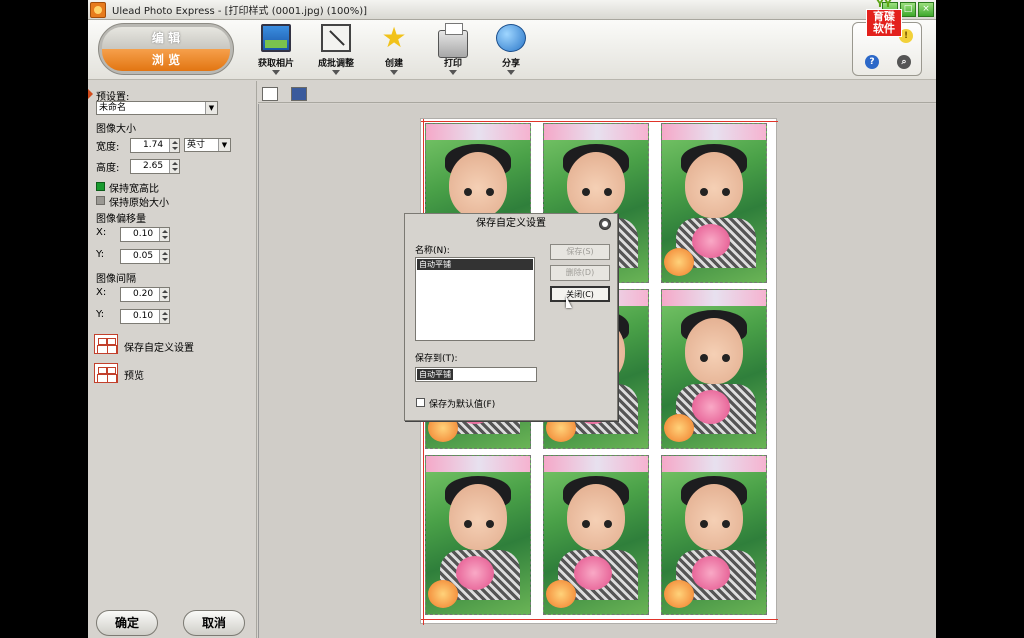 This screenshot has width=1024, height=638. I want to click on save-to-label: 保存到(T):, so click(436, 359).